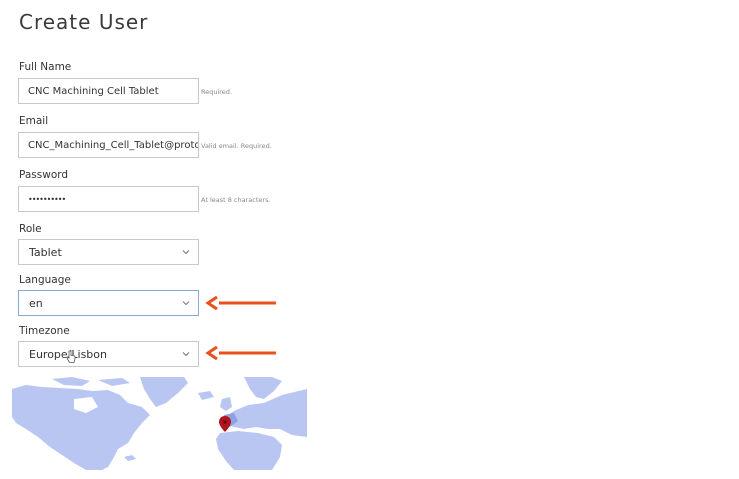 The height and width of the screenshot is (479, 739). I want to click on role-label: Role, so click(30, 229).